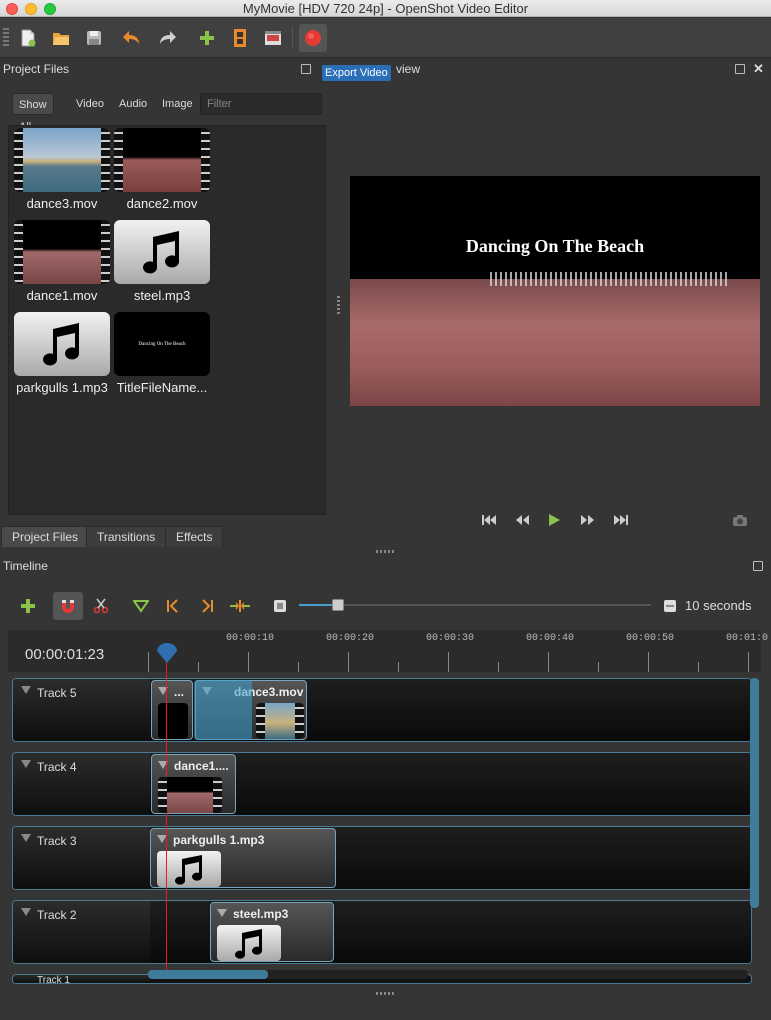 Image resolution: width=771 pixels, height=1020 pixels. What do you see at coordinates (33, 113) in the screenshot?
I see `filter-show-all: Show All` at bounding box center [33, 113].